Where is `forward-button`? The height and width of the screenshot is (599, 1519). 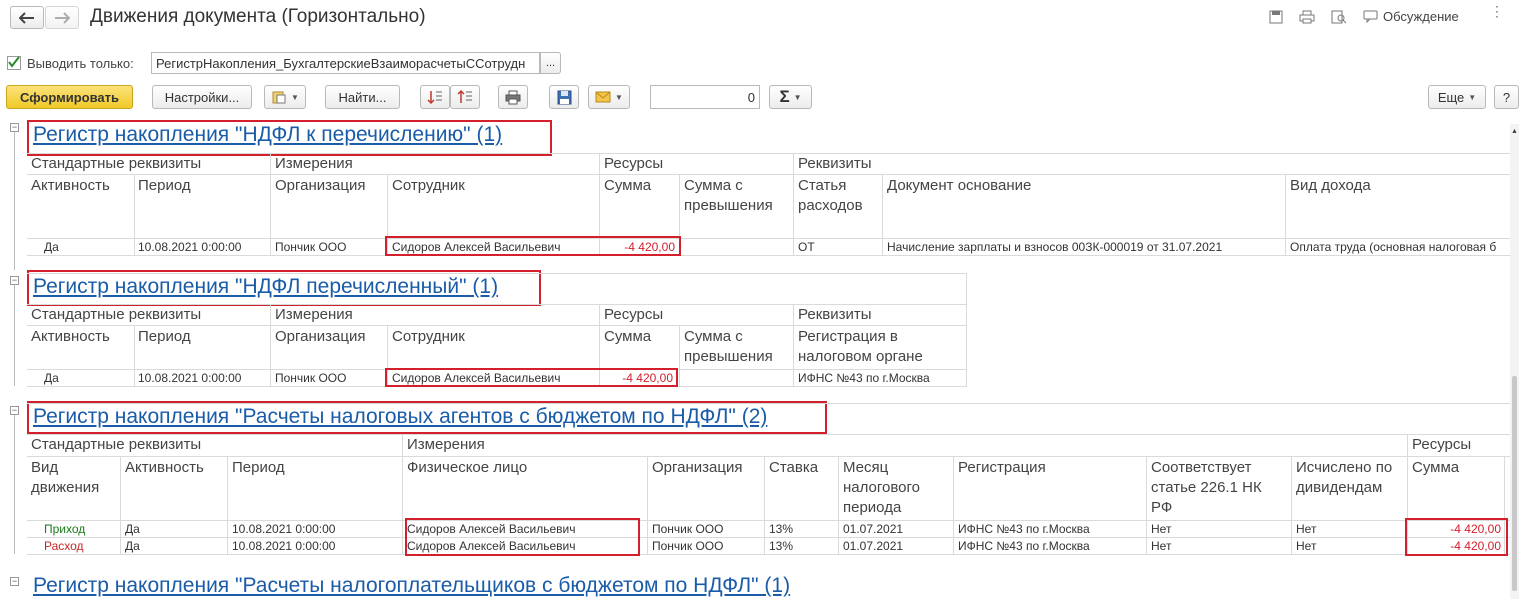 forward-button is located at coordinates (62, 17).